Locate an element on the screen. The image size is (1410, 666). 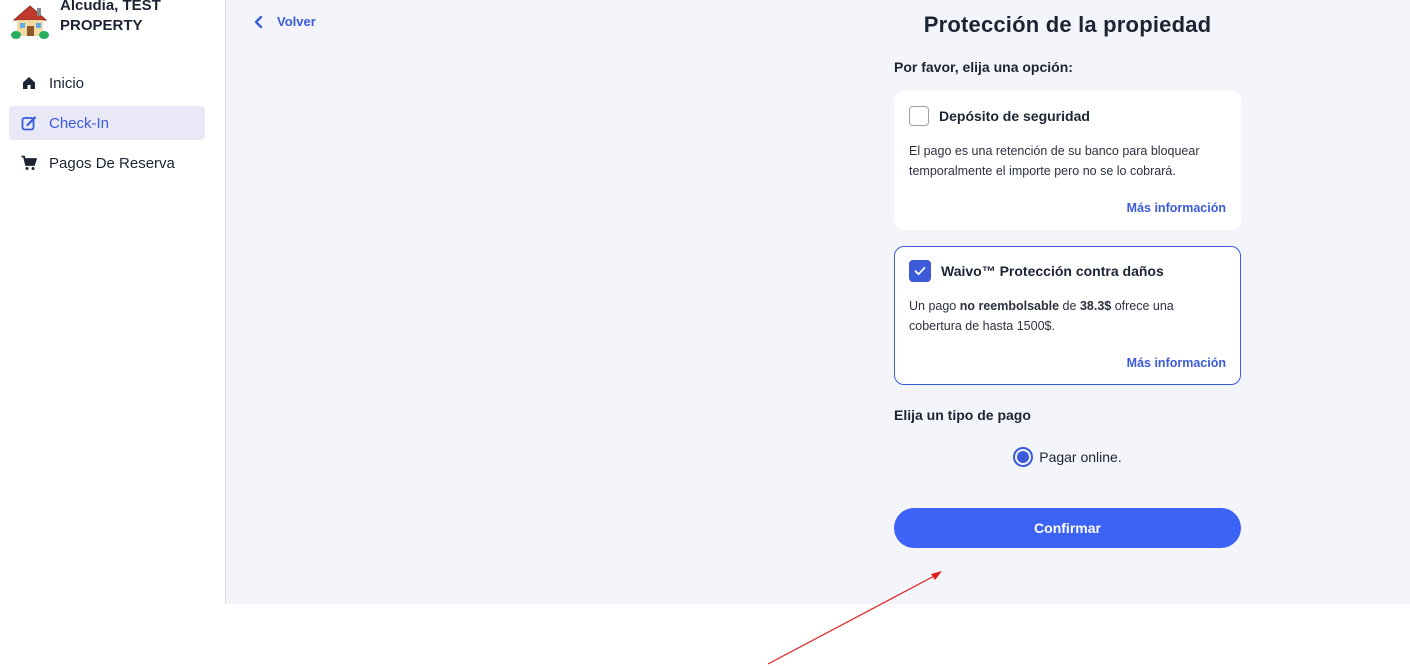
sidebar-item-label: Check-In is located at coordinates (79, 123).